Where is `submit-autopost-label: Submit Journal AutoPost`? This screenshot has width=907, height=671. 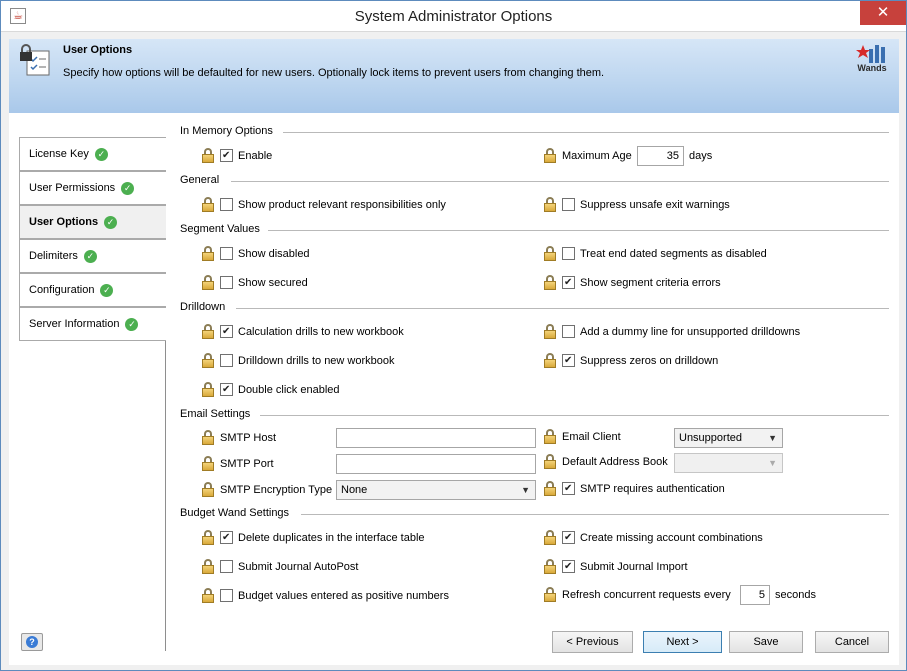 submit-autopost-label: Submit Journal AutoPost is located at coordinates (298, 566).